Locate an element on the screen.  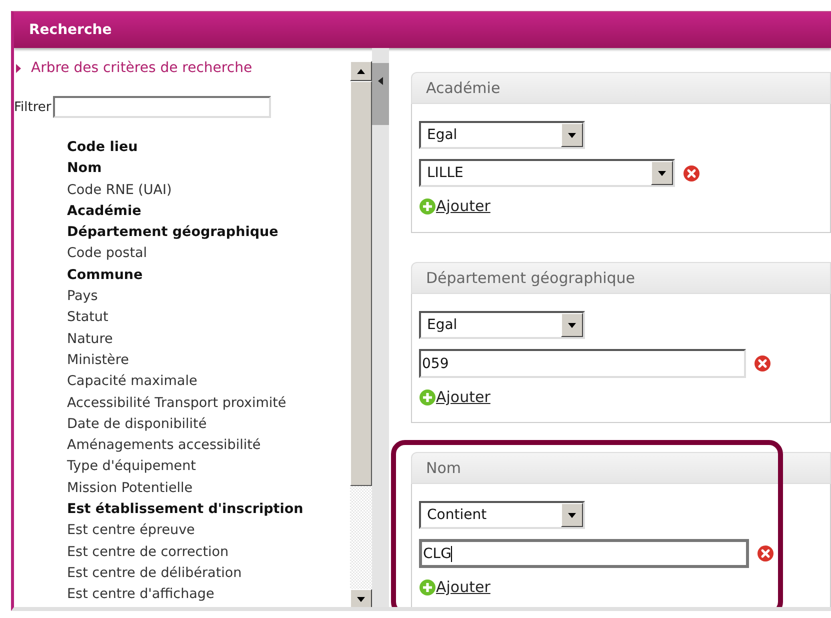
criterion-title: Département géographique is located at coordinates (531, 278).